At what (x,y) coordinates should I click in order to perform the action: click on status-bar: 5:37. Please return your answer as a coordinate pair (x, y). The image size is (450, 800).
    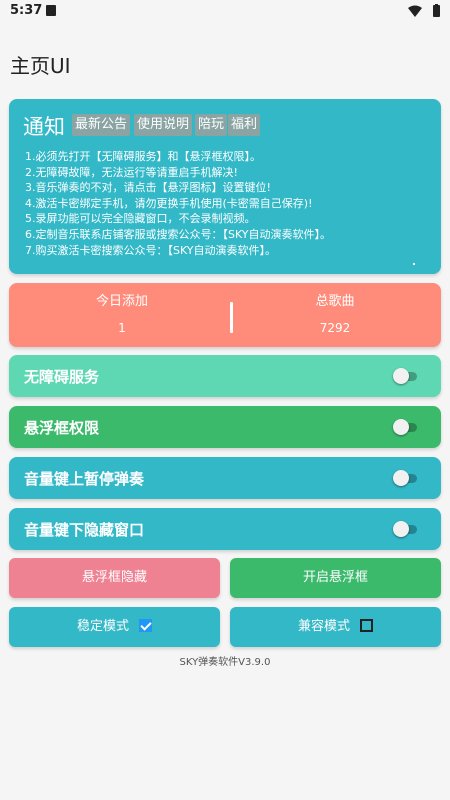
    Looking at the image, I should click on (225, 11).